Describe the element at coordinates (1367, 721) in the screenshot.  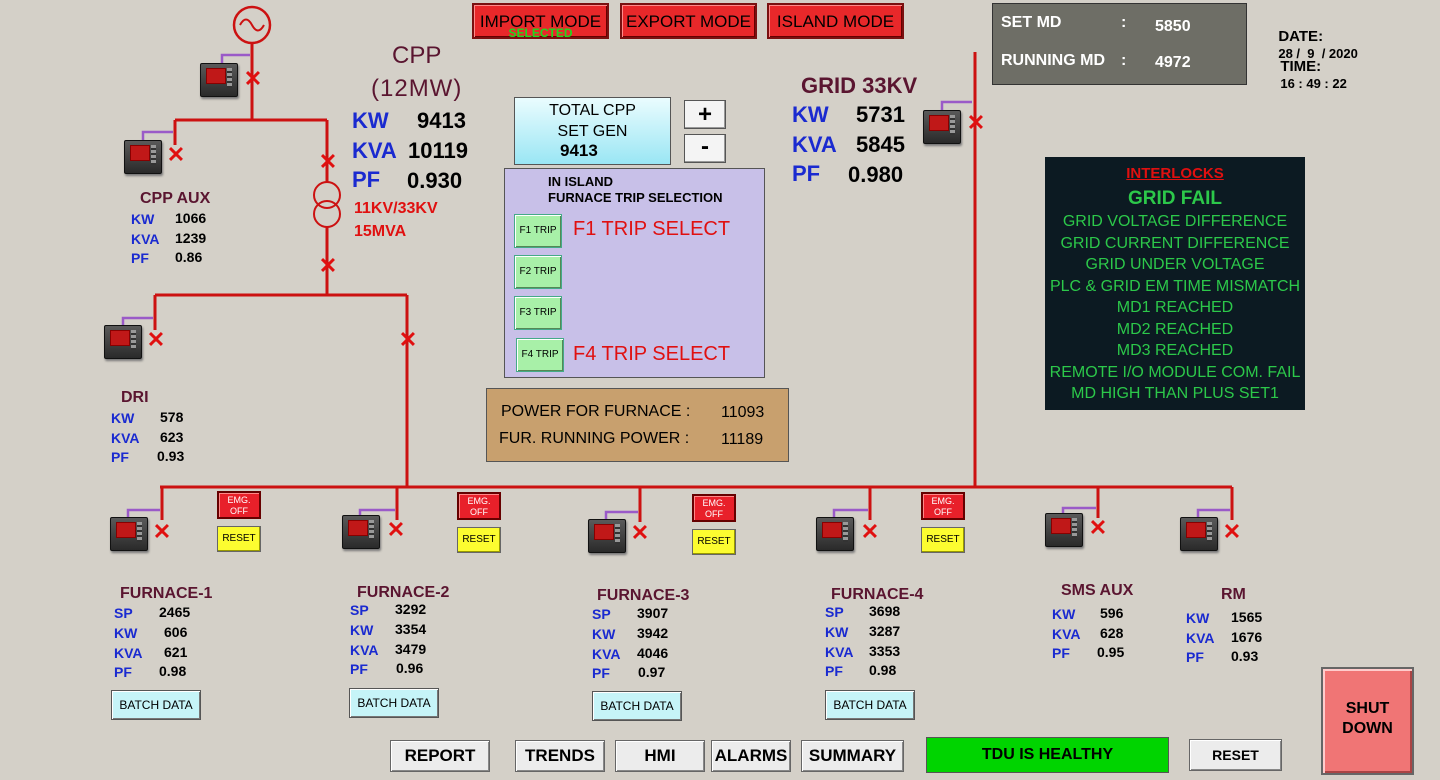
I see `shutdown-button: SHUT DOWN` at that location.